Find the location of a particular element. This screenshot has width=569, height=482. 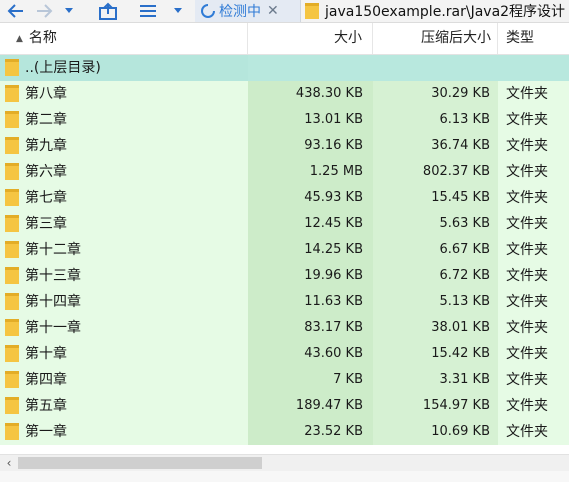

file-name: 第九章 is located at coordinates (124, 146).